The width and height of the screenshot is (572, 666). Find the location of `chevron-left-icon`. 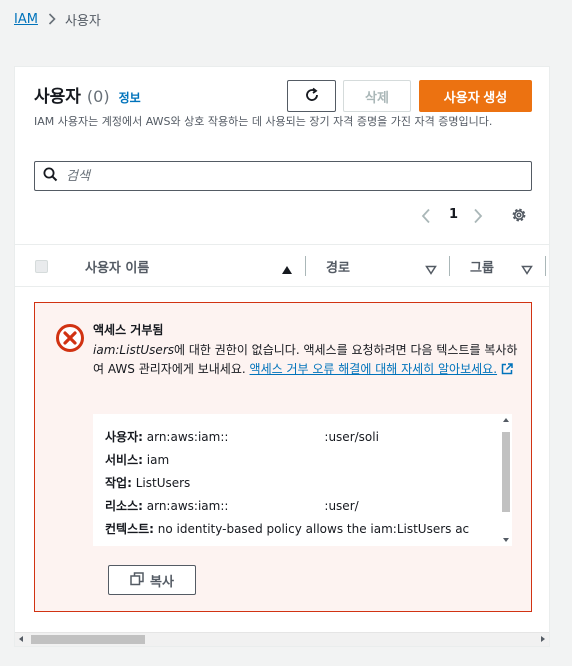

chevron-left-icon is located at coordinates (426, 218).